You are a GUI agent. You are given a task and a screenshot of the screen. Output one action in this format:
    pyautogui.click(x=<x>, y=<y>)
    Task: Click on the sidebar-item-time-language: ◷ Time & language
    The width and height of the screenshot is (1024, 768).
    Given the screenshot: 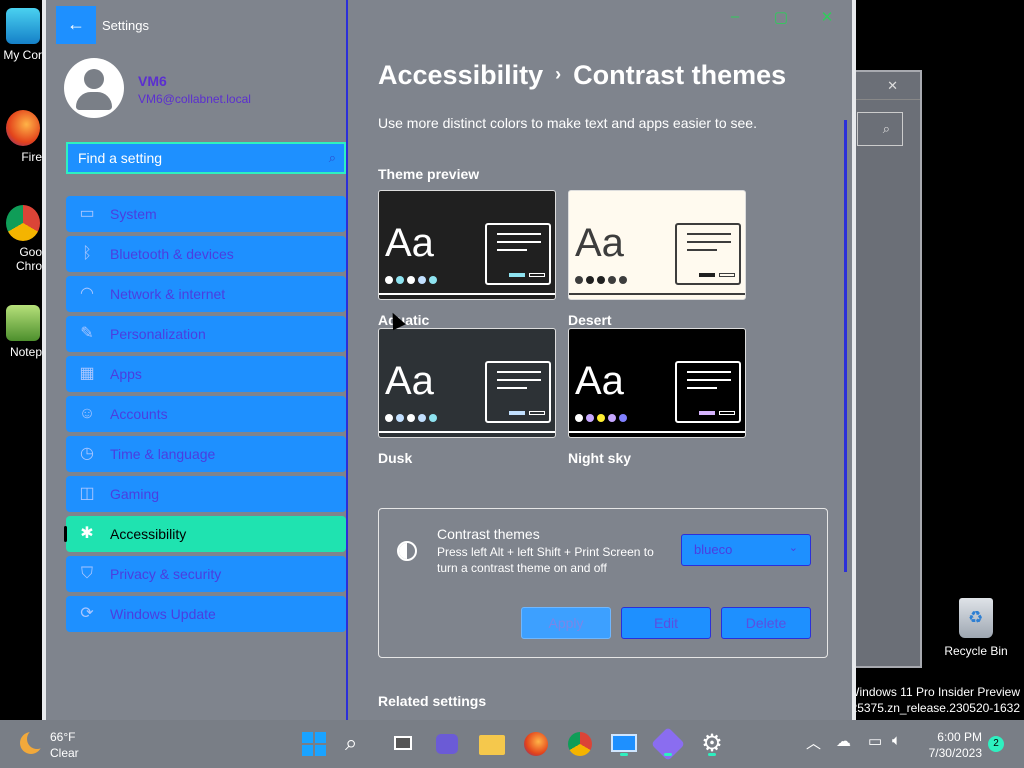 What is the action you would take?
    pyautogui.click(x=206, y=454)
    